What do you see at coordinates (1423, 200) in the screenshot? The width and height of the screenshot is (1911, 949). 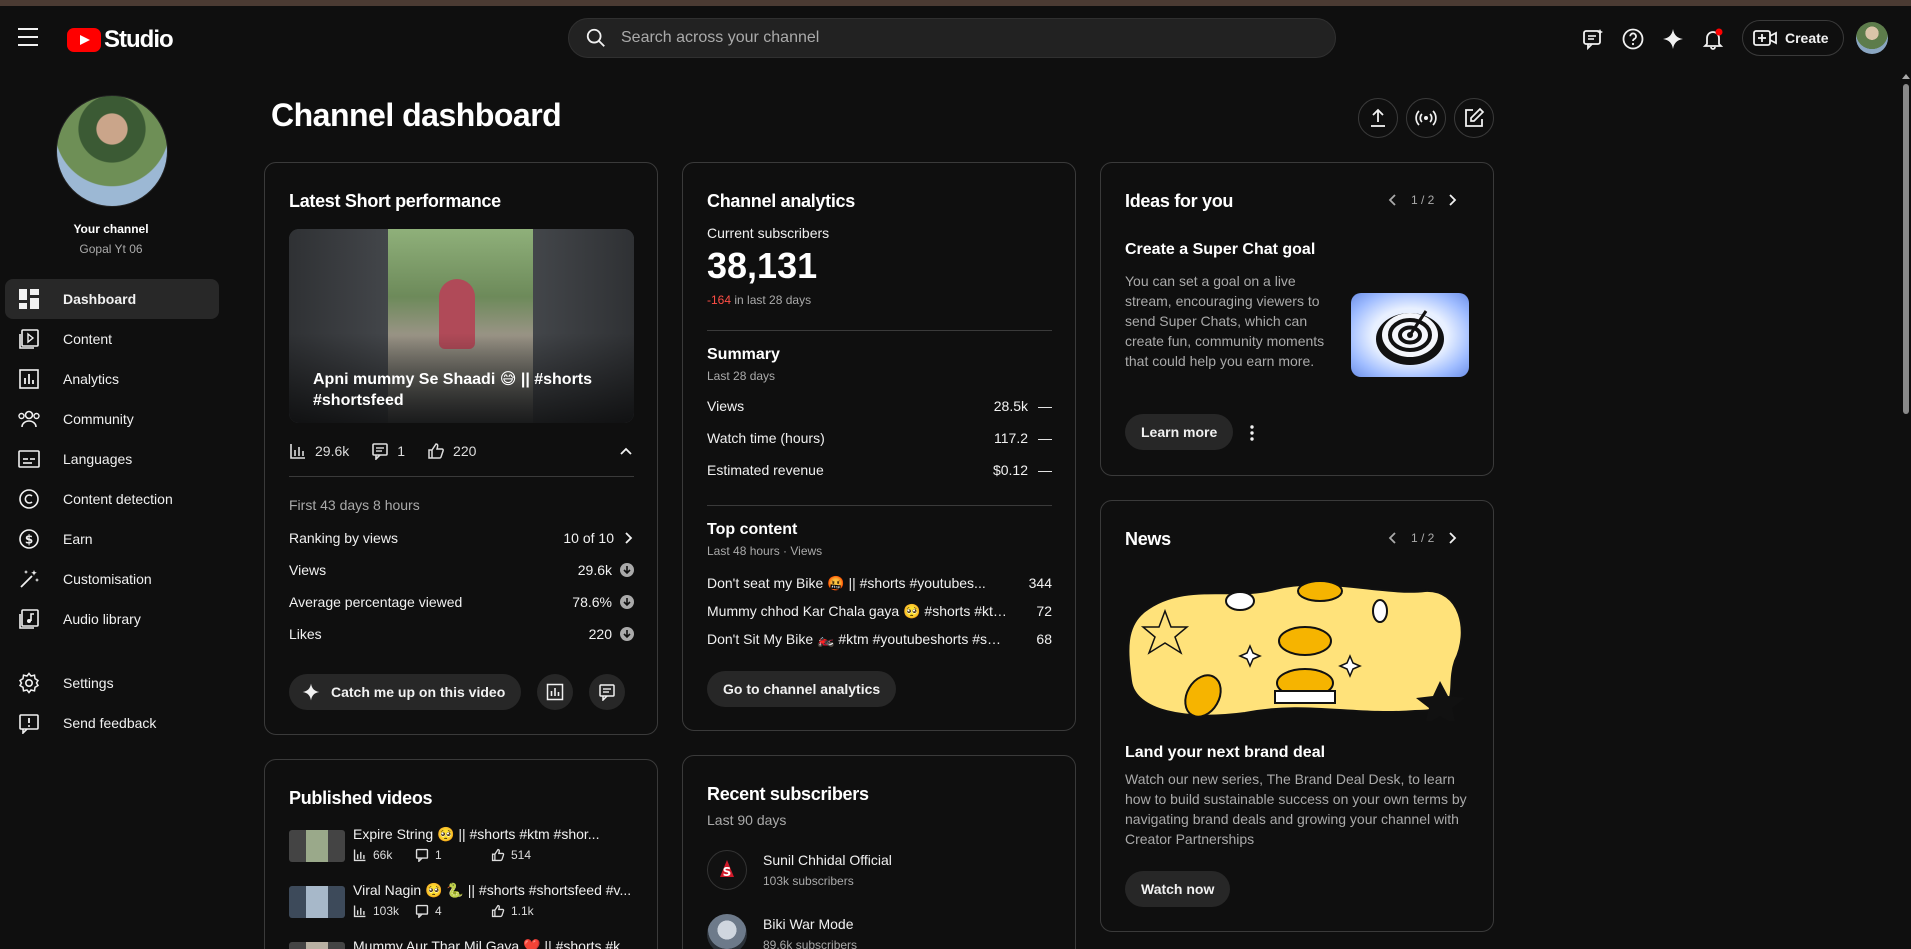 I see `pager-text: 1 / 2` at bounding box center [1423, 200].